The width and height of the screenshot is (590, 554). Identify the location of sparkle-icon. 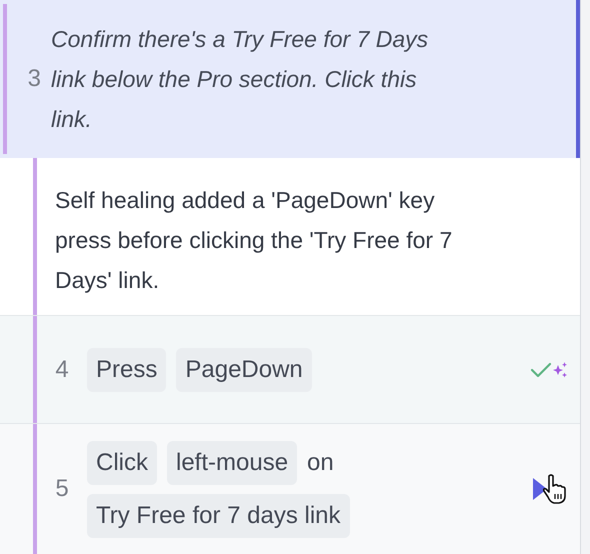
(560, 369).